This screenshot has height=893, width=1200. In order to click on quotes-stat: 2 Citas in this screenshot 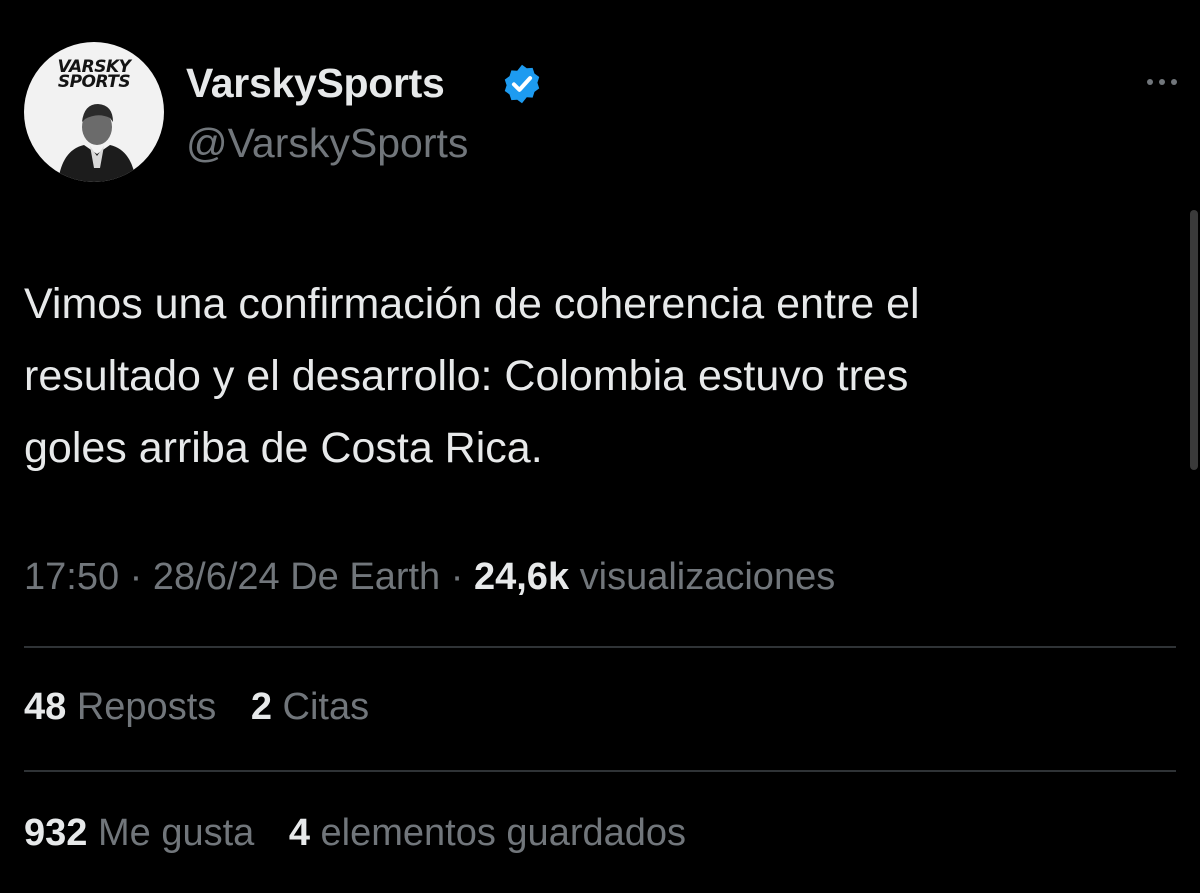, I will do `click(310, 707)`.